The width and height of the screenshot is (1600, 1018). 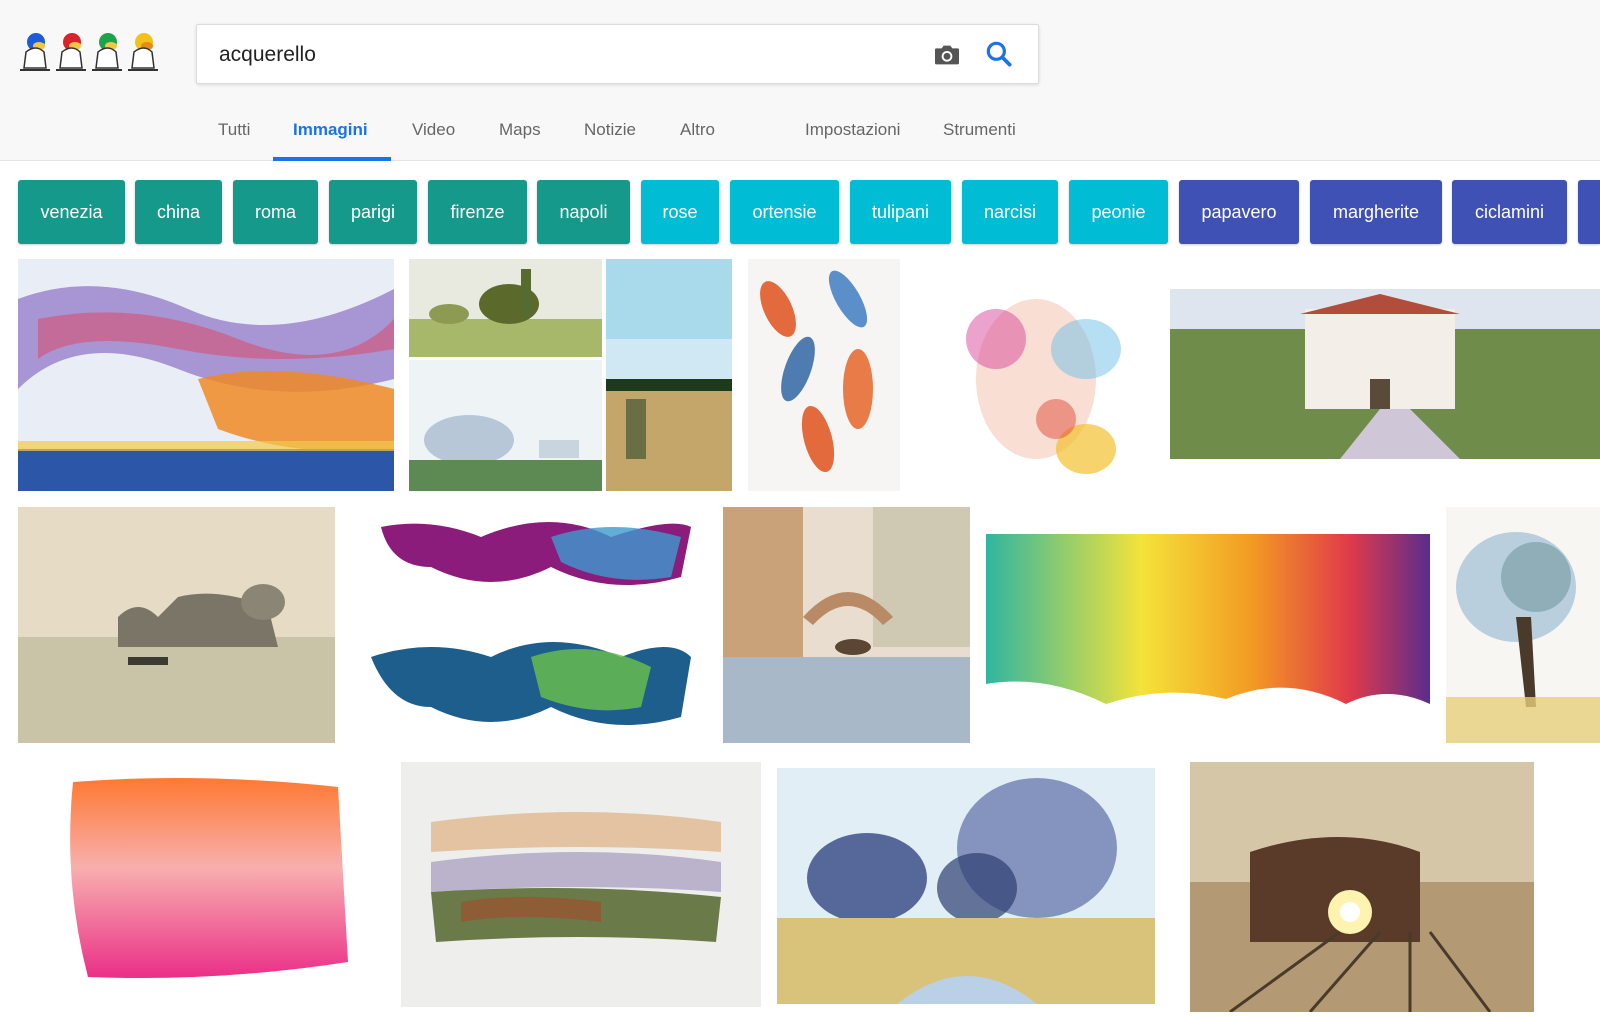 What do you see at coordinates (529, 625) in the screenshot?
I see `image-result-ink-blots` at bounding box center [529, 625].